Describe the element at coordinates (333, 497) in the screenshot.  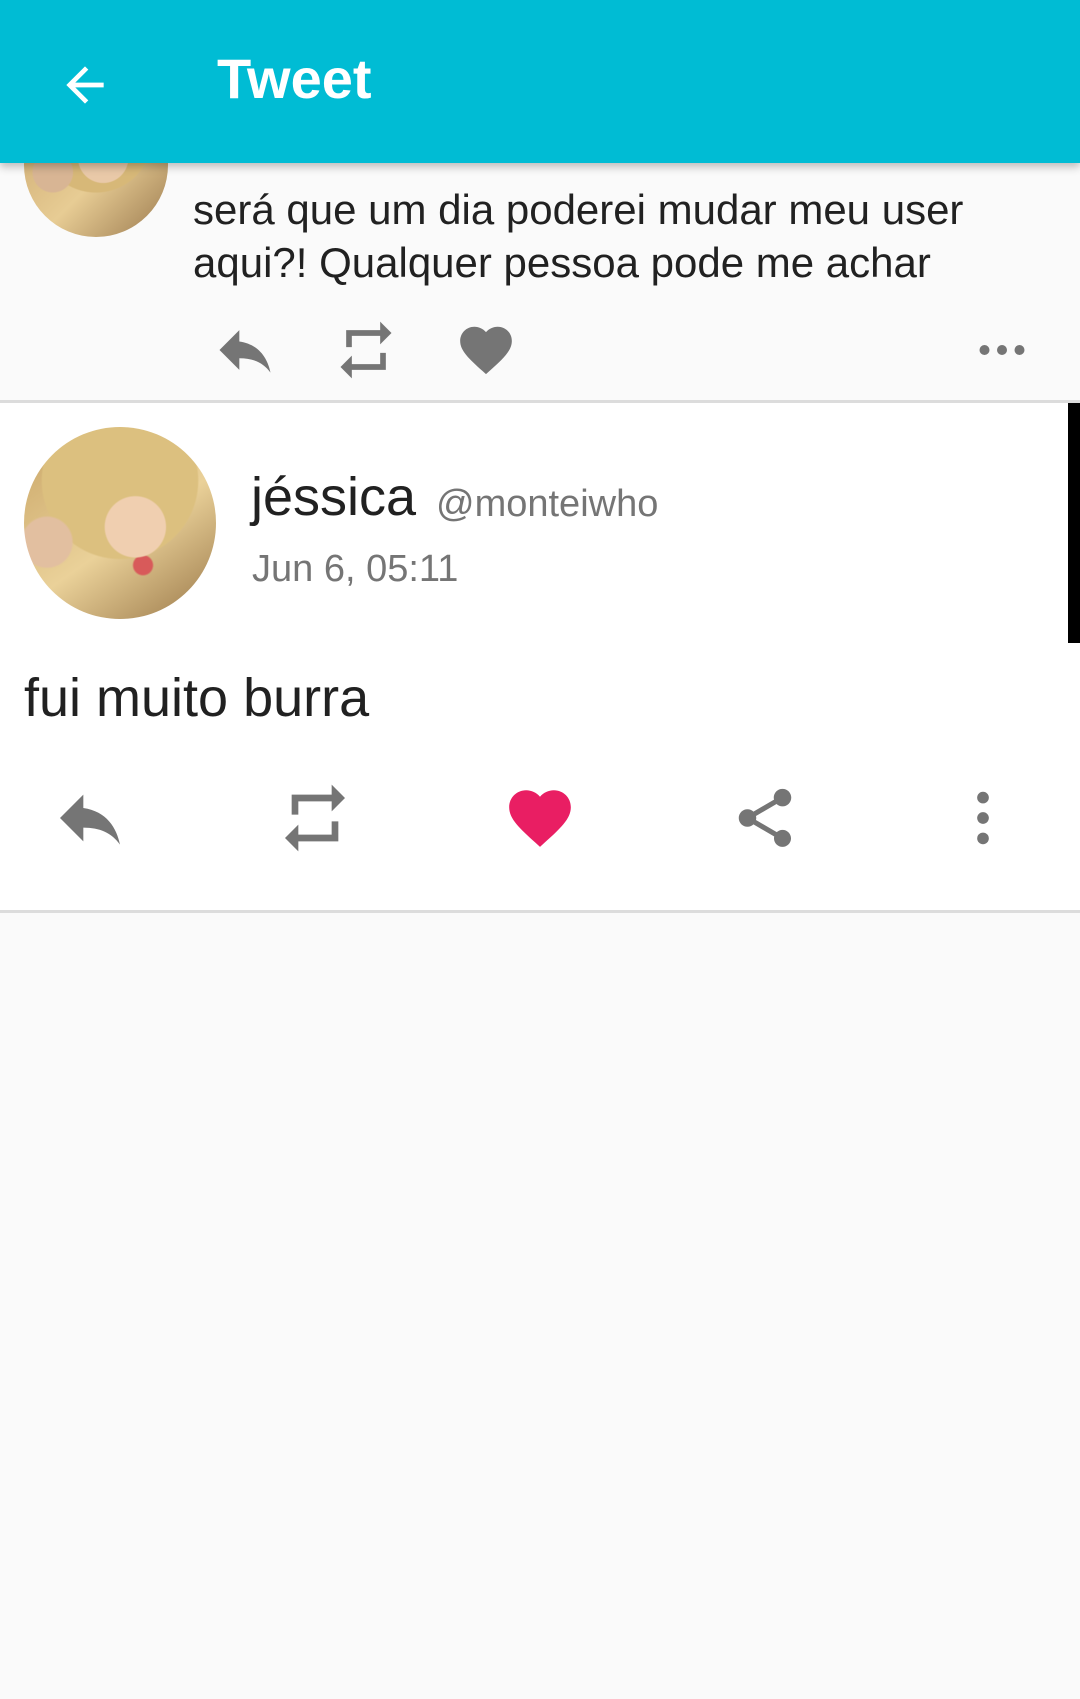
I see `display-name: jéssica` at that location.